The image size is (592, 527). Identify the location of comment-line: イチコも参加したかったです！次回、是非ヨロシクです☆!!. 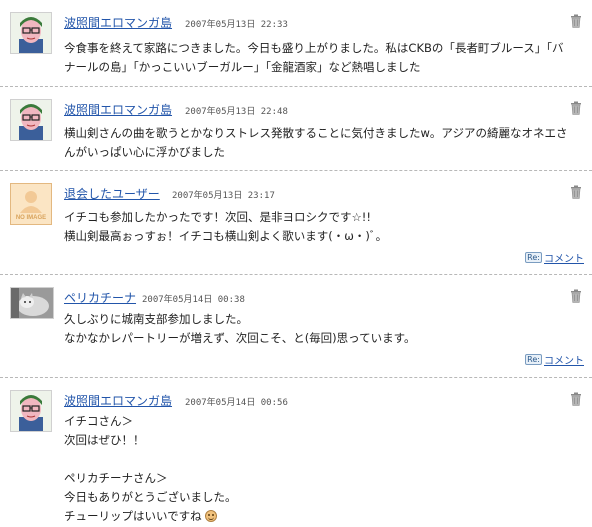
(218, 217).